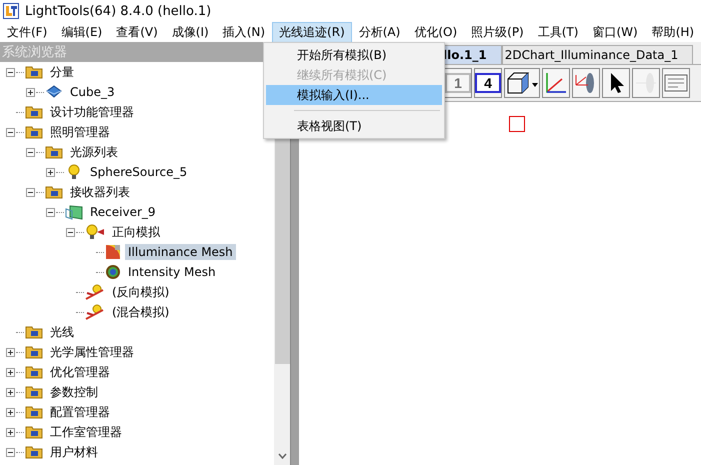 The height and width of the screenshot is (465, 701). What do you see at coordinates (27, 32) in the screenshot?
I see `menu-item: 文件(F)` at bounding box center [27, 32].